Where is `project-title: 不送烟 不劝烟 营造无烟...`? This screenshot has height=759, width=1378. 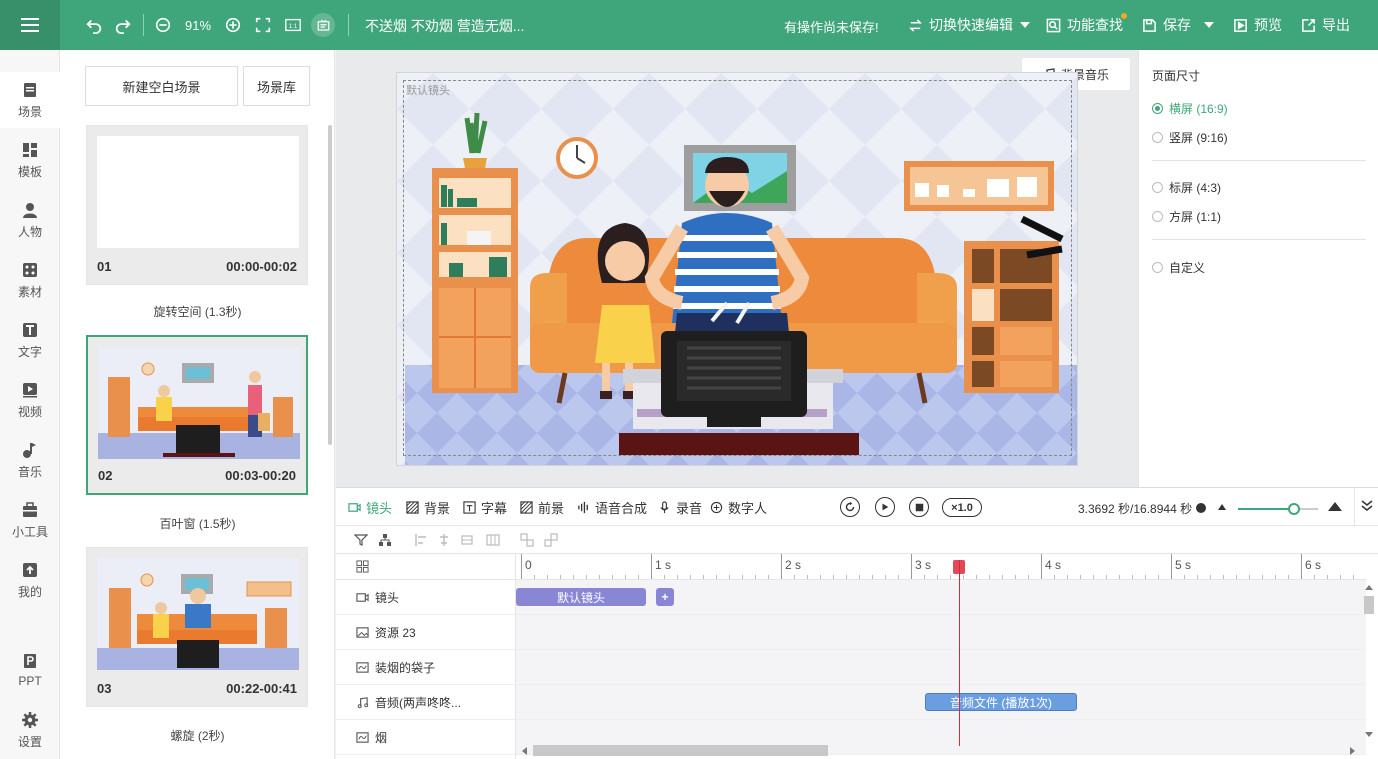
project-title: 不送烟 不劝烟 营造无烟... is located at coordinates (444, 26).